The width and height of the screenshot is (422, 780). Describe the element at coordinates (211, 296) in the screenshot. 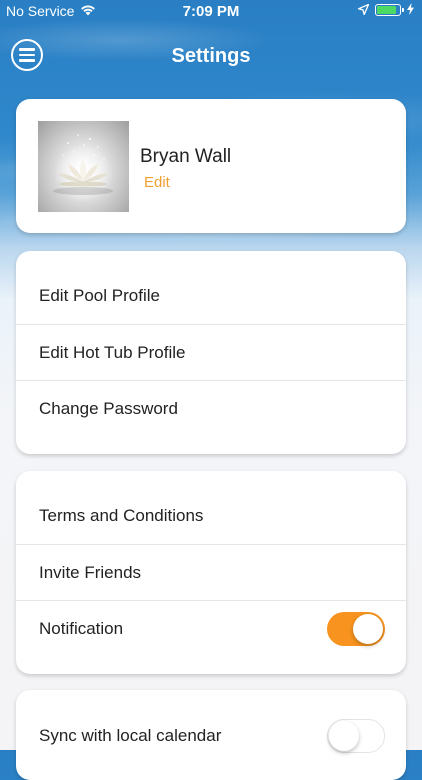

I see `edit-pool-profile-row: Edit Pool Profile` at that location.